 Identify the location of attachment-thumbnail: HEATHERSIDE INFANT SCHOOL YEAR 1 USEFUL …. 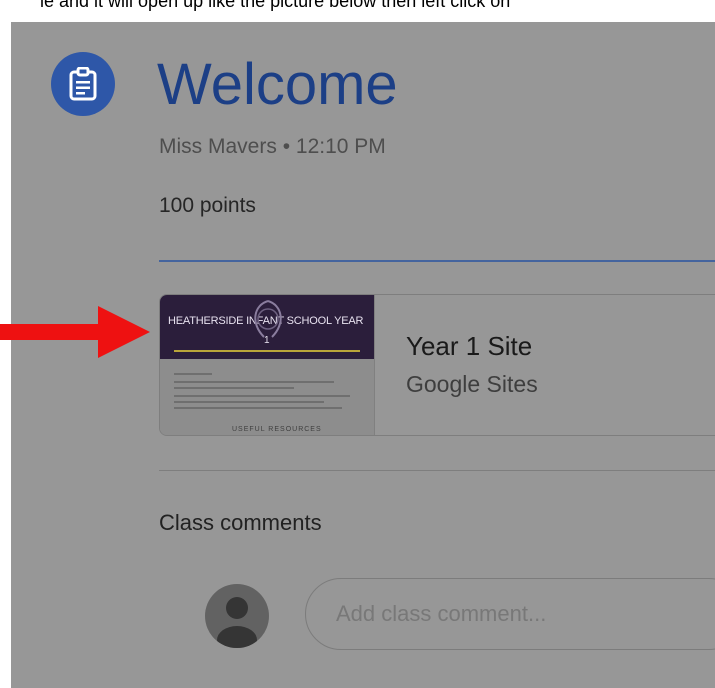
(267, 365).